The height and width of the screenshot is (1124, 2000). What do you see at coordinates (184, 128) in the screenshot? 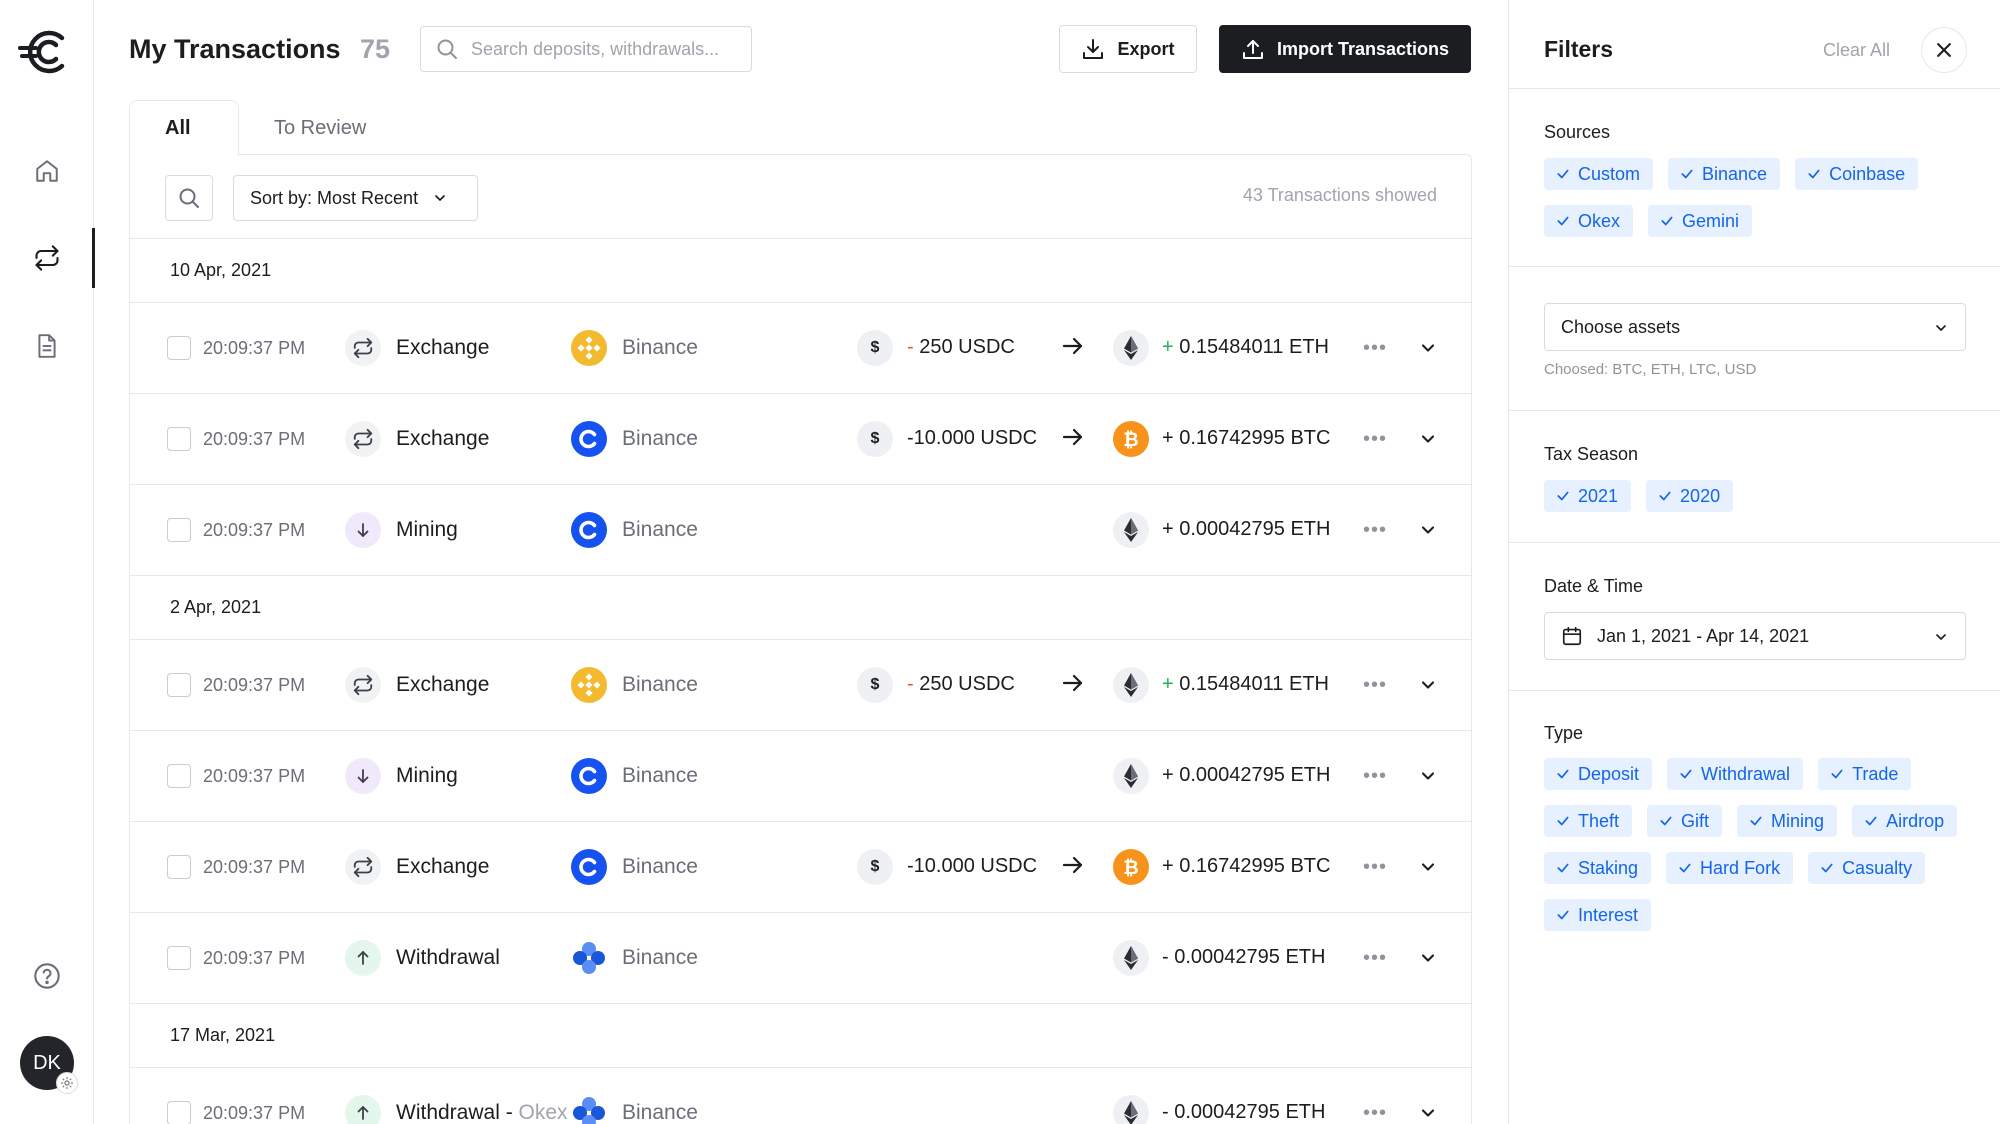
I see `tab-all: All` at bounding box center [184, 128].